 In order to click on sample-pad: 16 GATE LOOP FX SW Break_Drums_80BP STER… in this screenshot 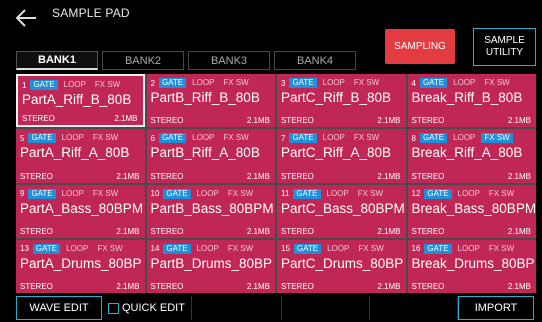, I will do `click(471, 266)`.